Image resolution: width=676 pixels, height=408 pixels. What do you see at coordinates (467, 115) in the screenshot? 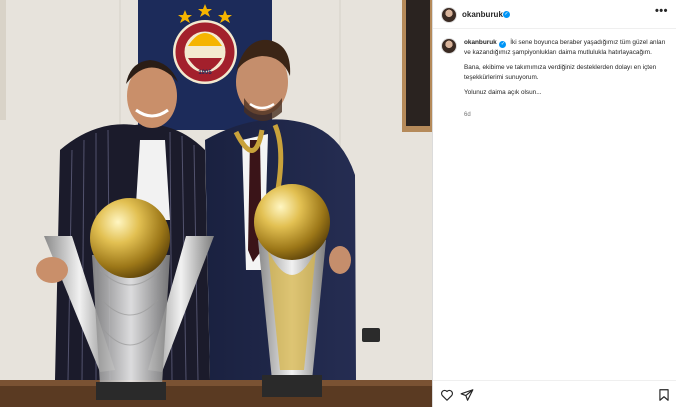
I see `post-time: 6d` at bounding box center [467, 115].